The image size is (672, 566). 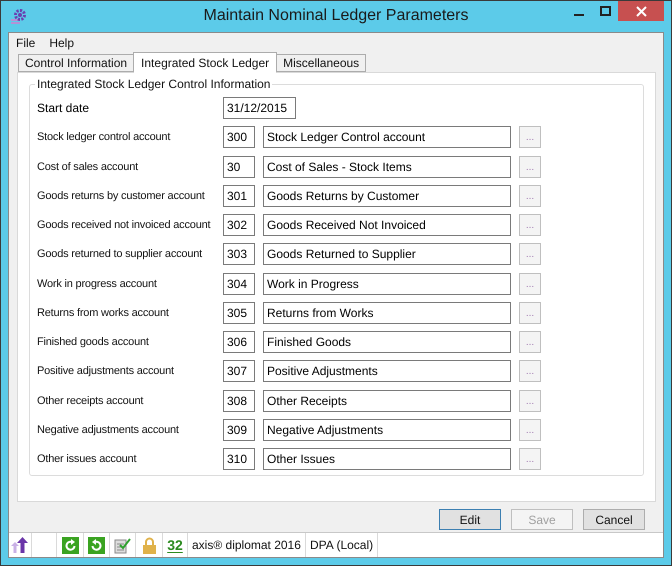 What do you see at coordinates (205, 62) in the screenshot?
I see `tab: Integrated Stock Ledger` at bounding box center [205, 62].